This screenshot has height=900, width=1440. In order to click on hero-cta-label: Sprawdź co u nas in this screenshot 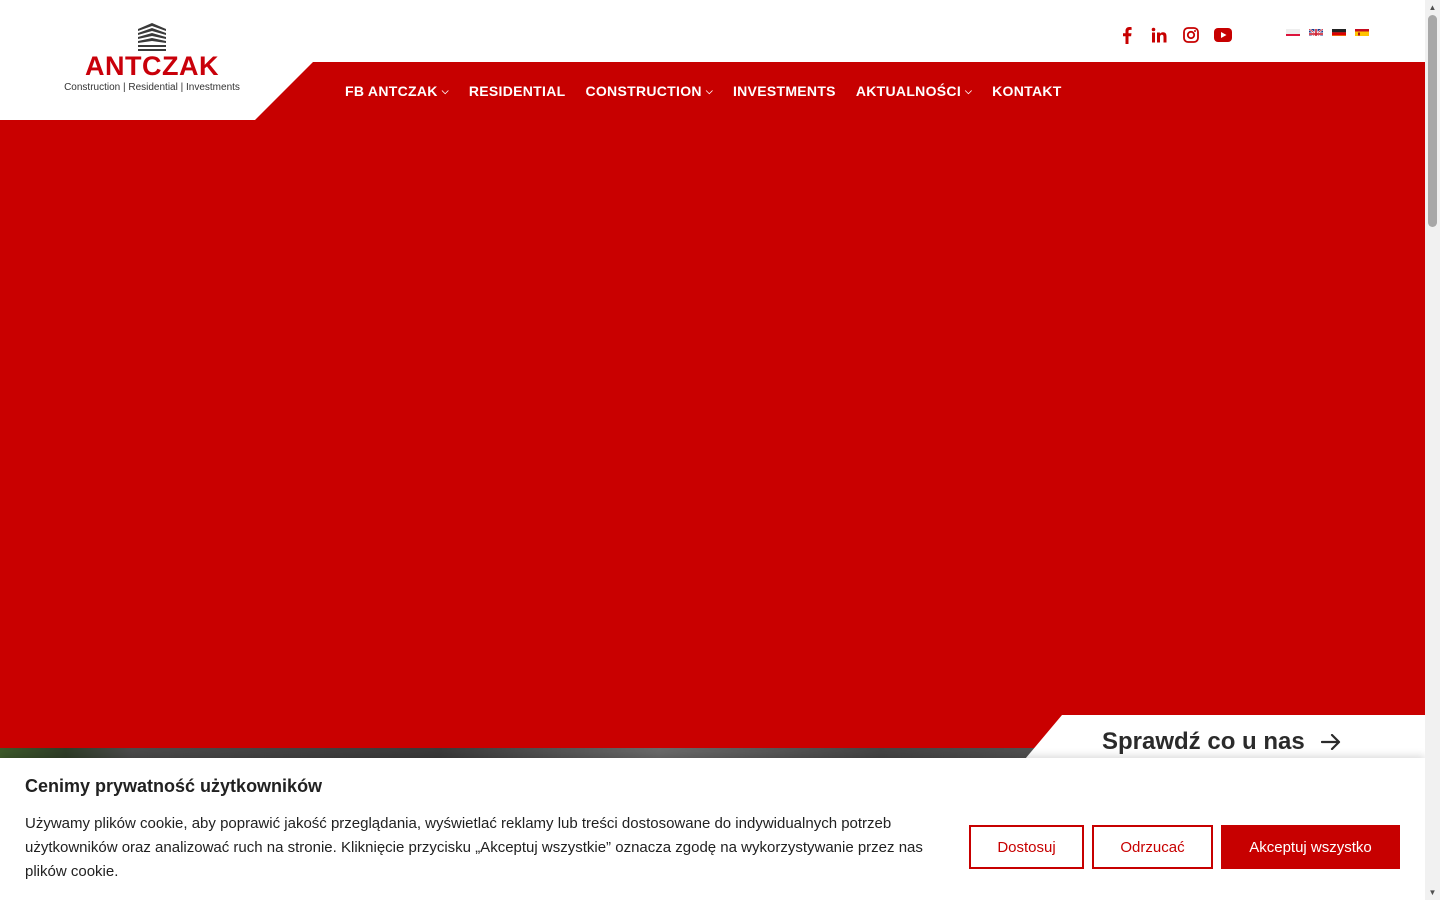, I will do `click(1203, 741)`.